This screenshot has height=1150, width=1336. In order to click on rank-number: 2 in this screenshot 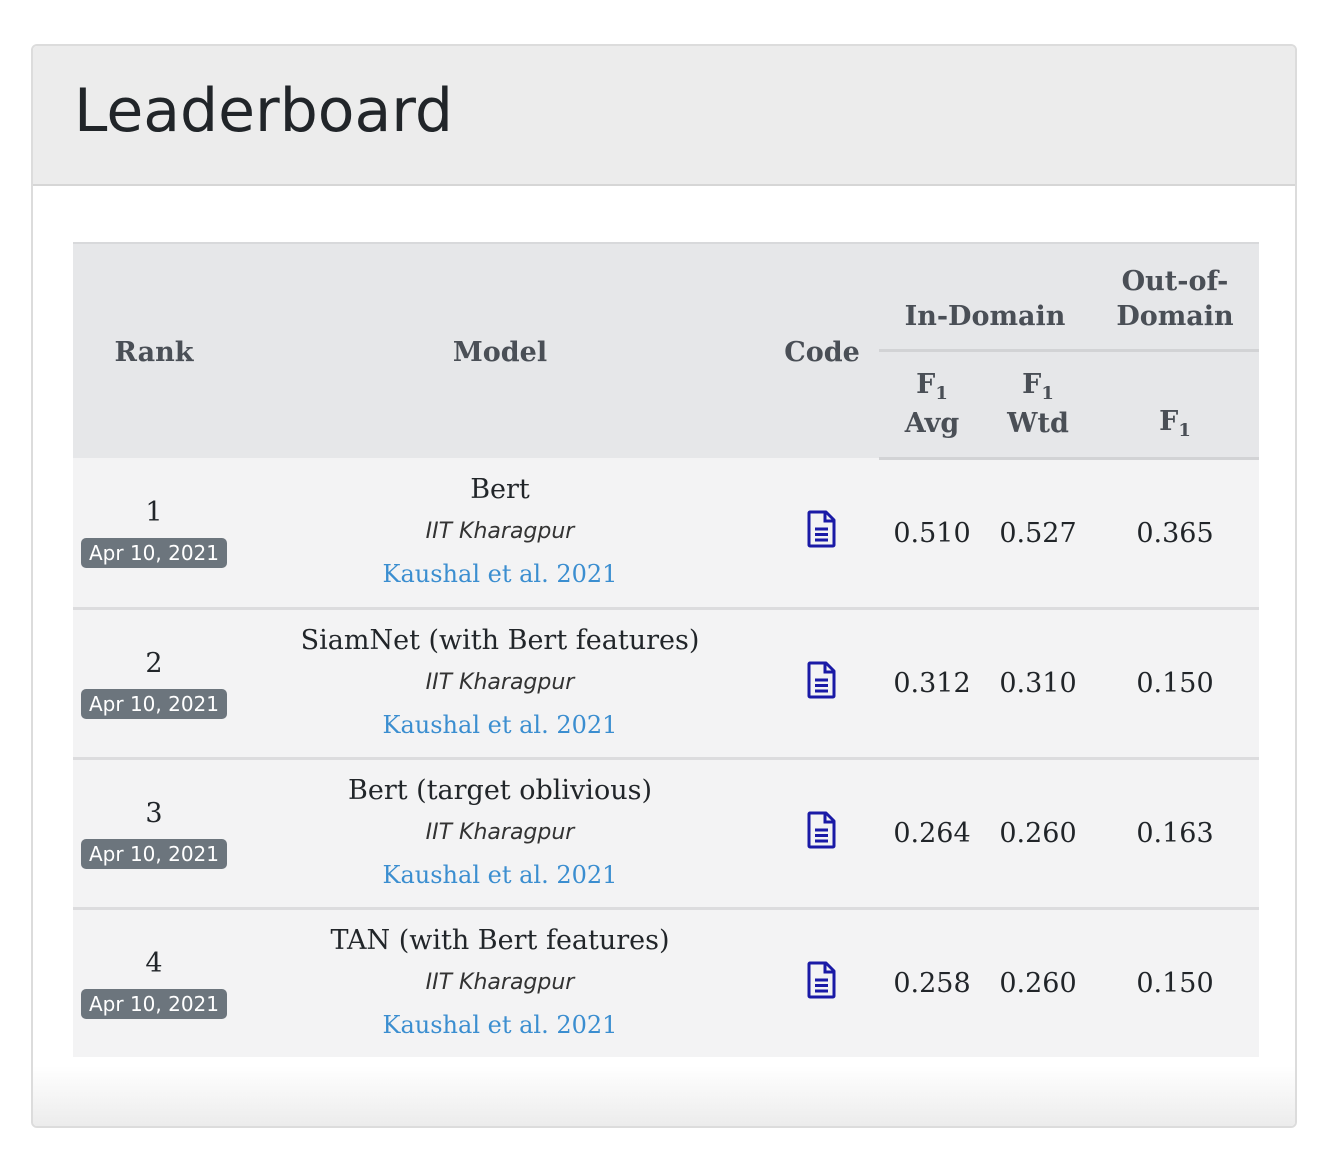, I will do `click(154, 663)`.